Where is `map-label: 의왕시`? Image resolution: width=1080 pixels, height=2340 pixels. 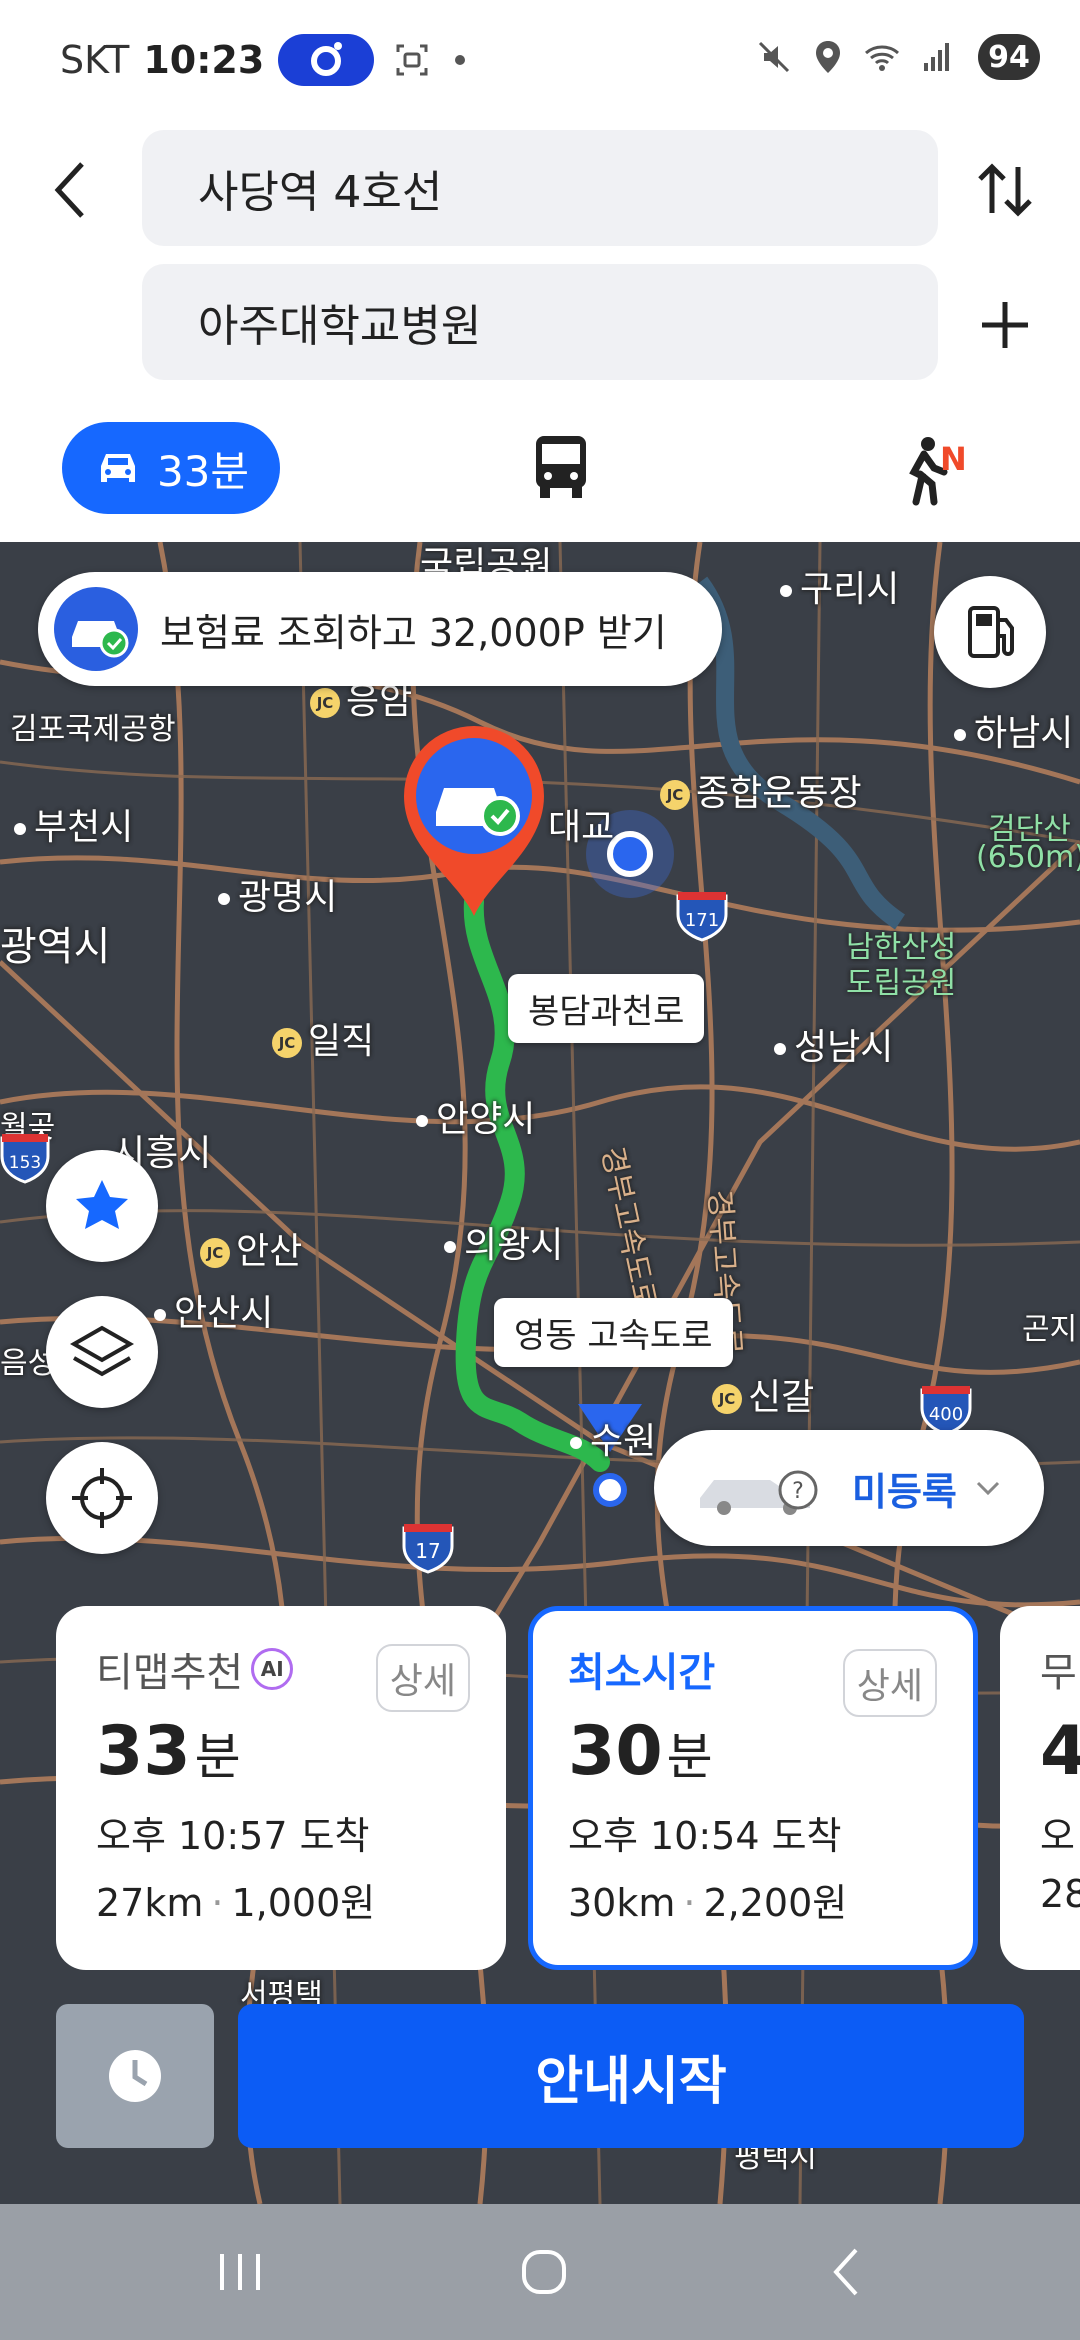 map-label: 의왕시 is located at coordinates (503, 1242).